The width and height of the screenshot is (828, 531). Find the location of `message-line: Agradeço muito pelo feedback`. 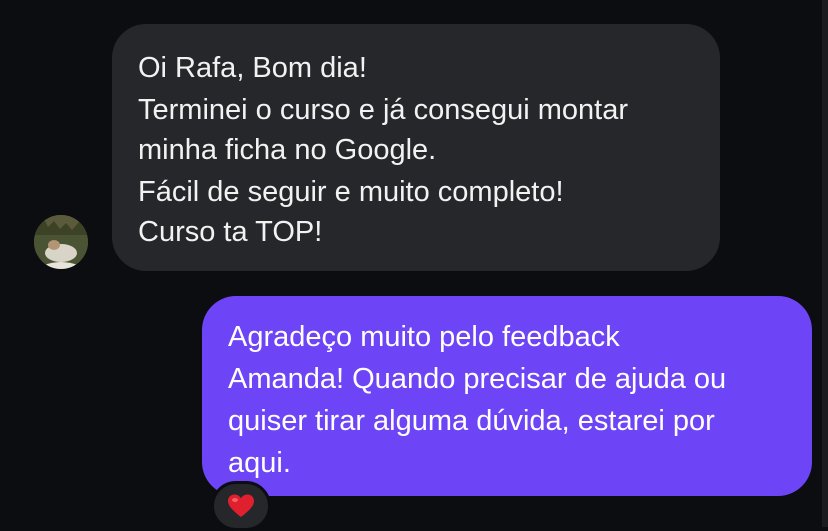

message-line: Agradeço muito pelo feedback is located at coordinates (424, 337).